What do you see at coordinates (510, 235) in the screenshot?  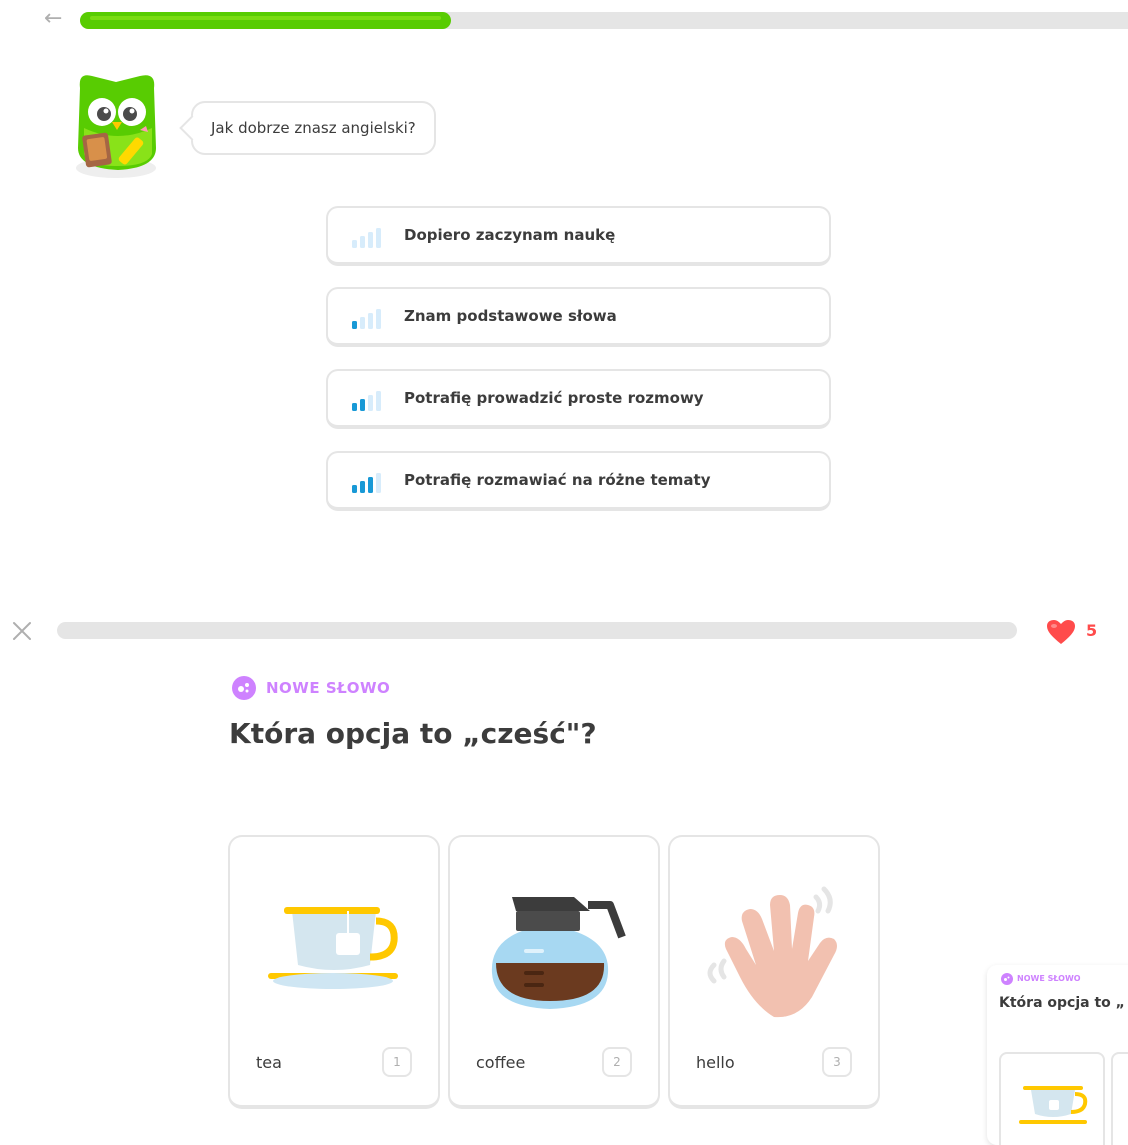 I see `level-option-label: Dopiero zaczynam naukę` at bounding box center [510, 235].